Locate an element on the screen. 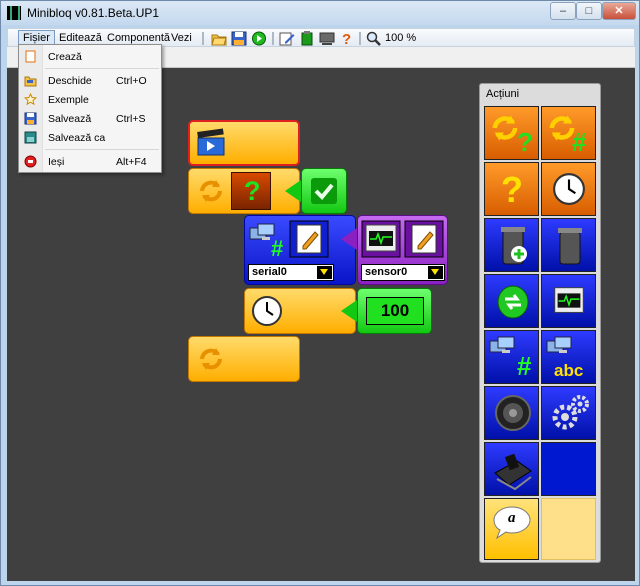  true-block is located at coordinates (324, 191).